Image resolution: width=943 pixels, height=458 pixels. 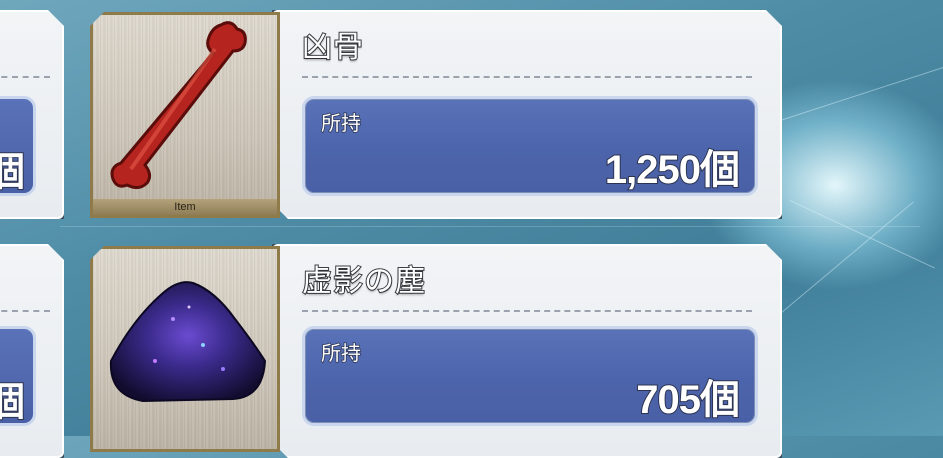 What do you see at coordinates (672, 170) in the screenshot?
I see `owned-count-value: 1,250個` at bounding box center [672, 170].